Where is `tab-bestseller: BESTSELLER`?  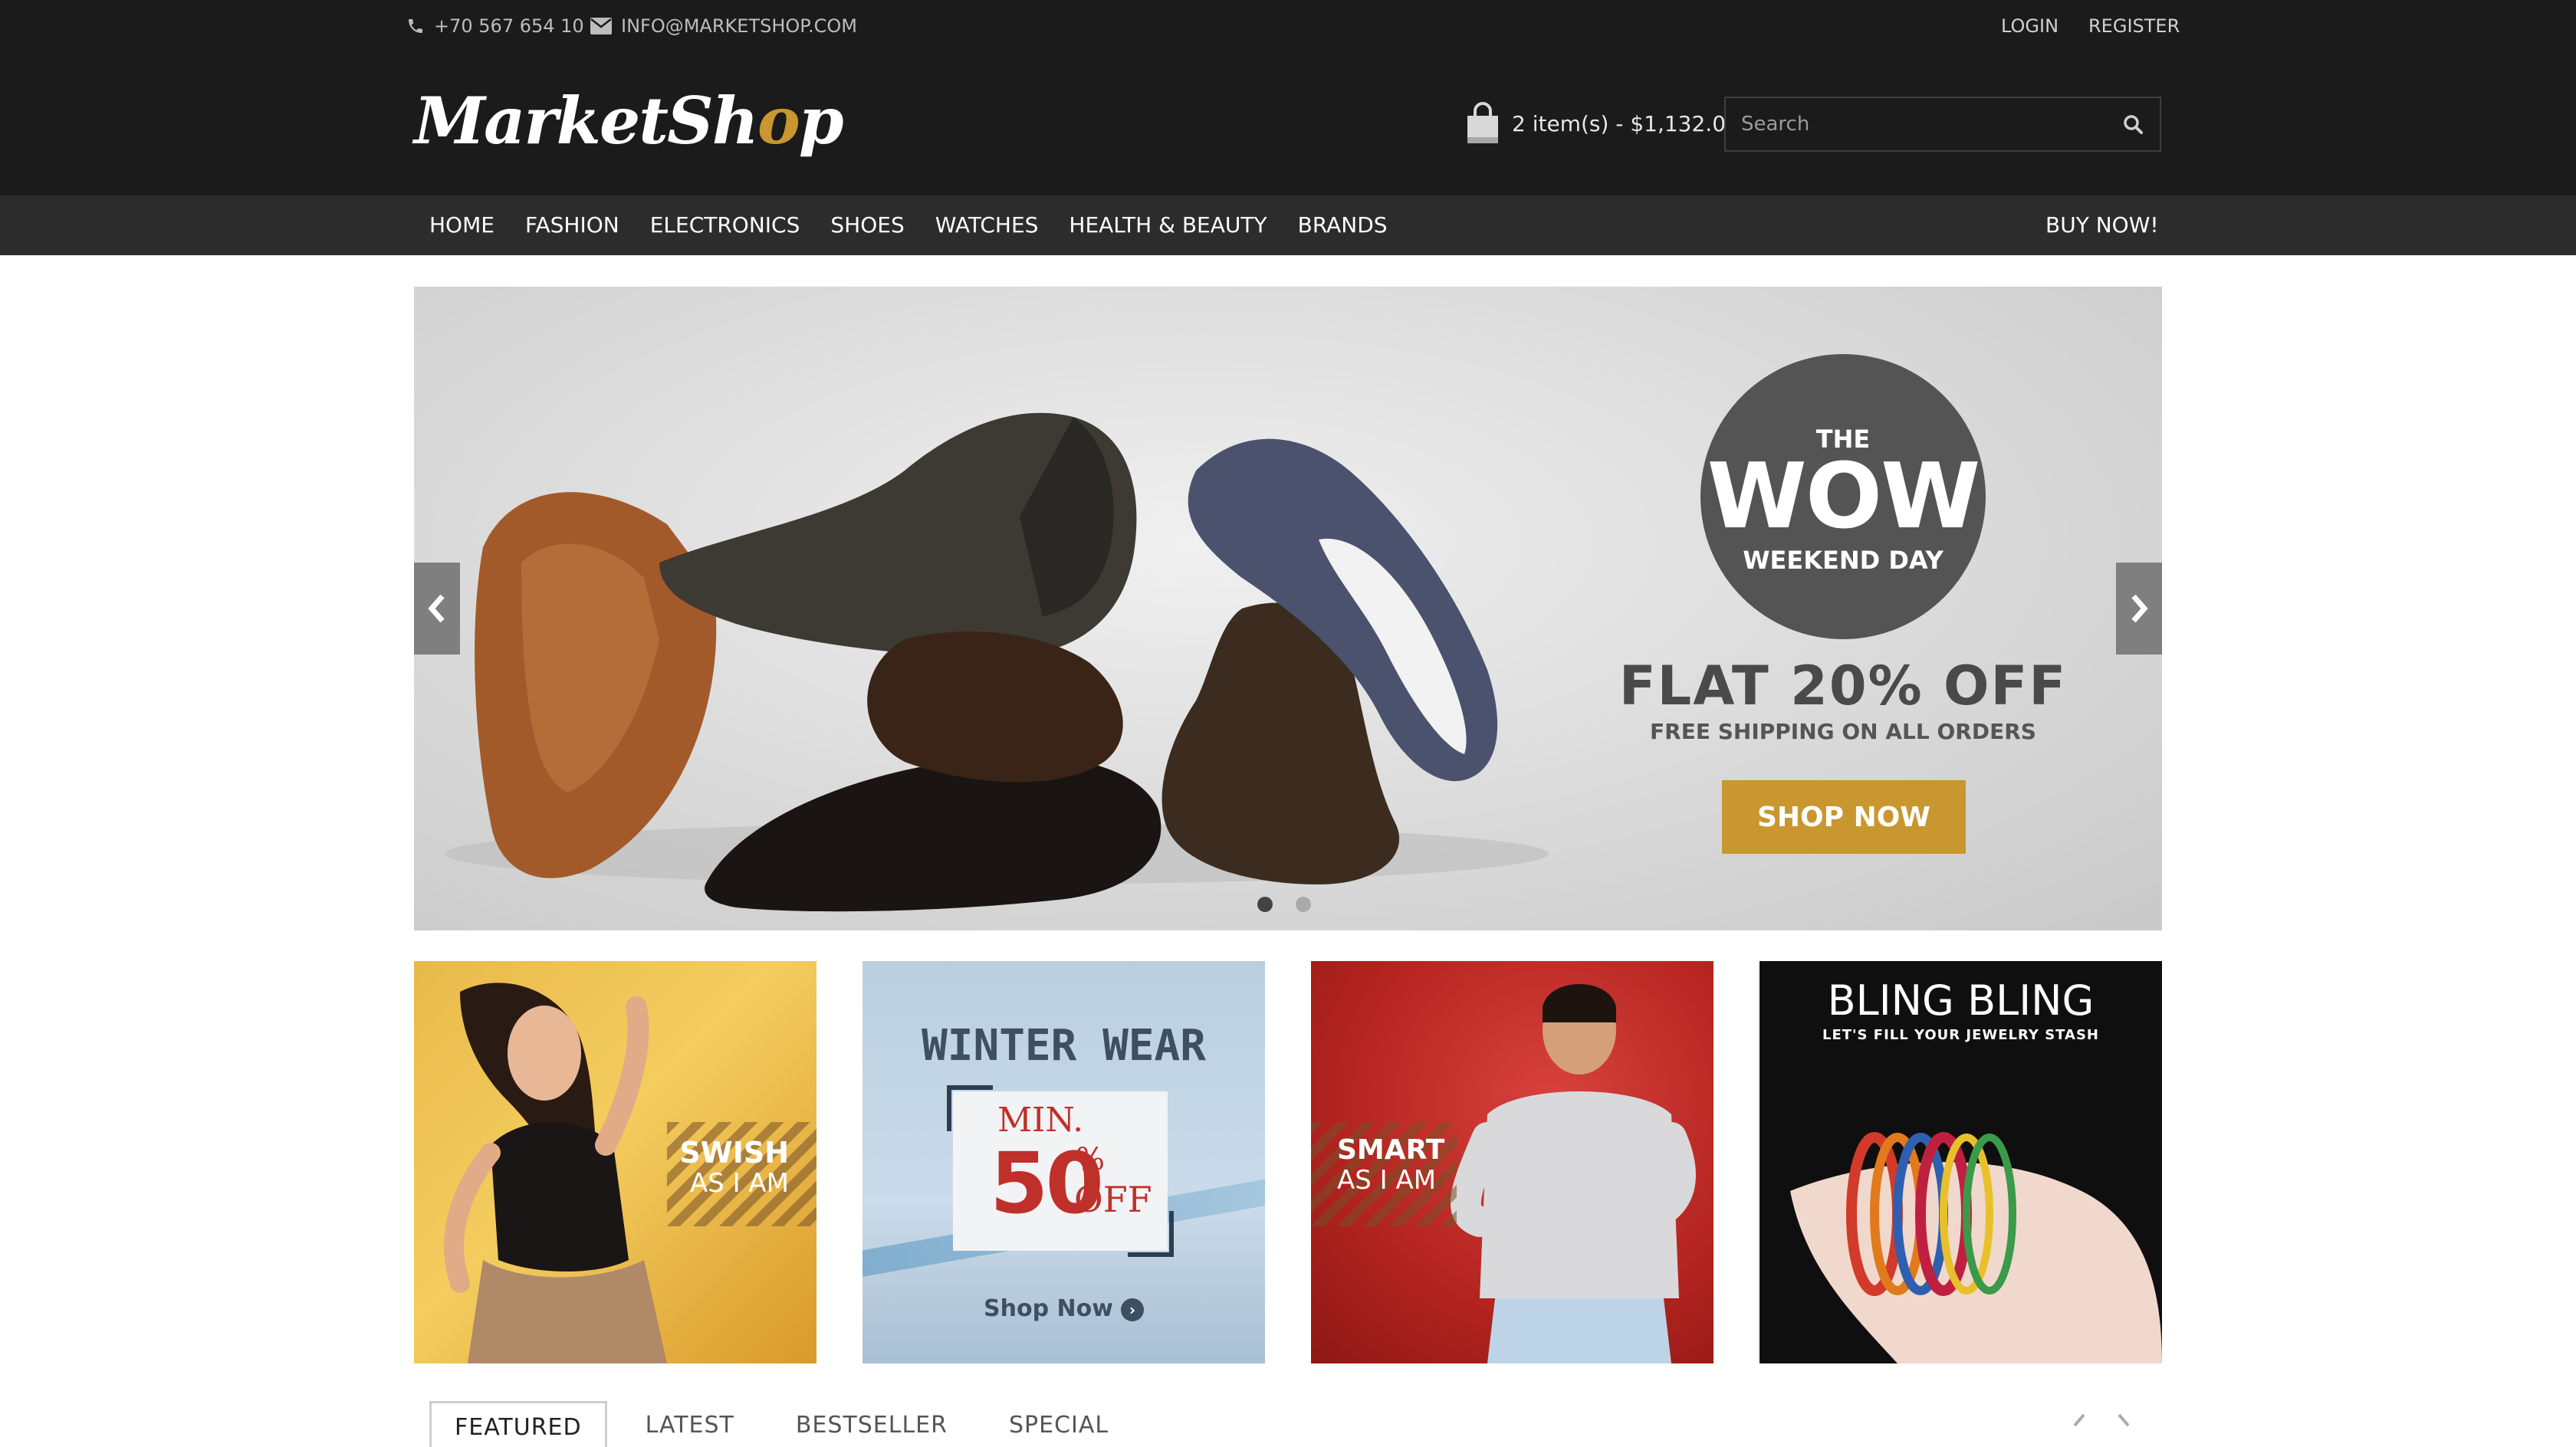
tab-bestseller: BESTSELLER is located at coordinates (872, 1424).